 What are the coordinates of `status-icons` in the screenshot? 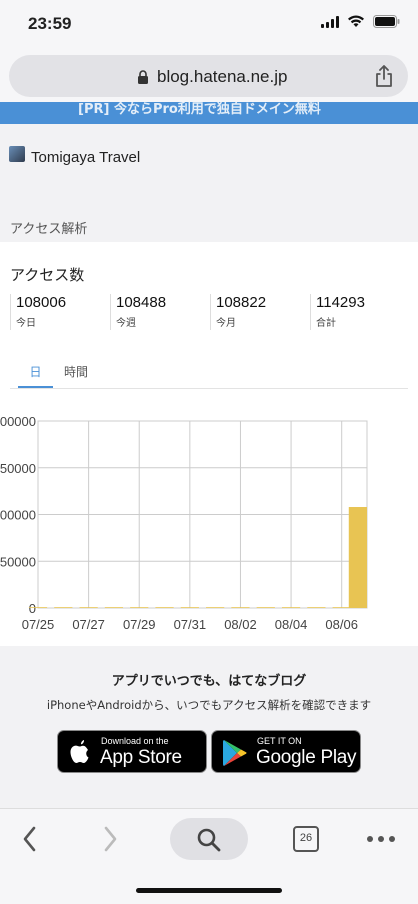 It's located at (360, 21).